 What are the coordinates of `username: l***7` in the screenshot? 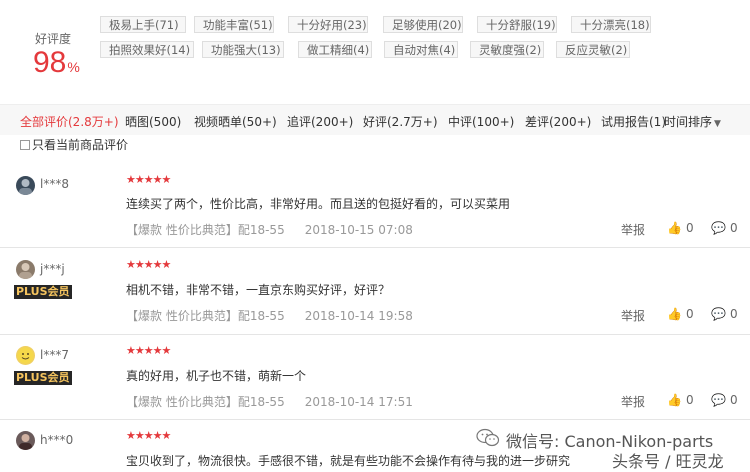 It's located at (54, 355).